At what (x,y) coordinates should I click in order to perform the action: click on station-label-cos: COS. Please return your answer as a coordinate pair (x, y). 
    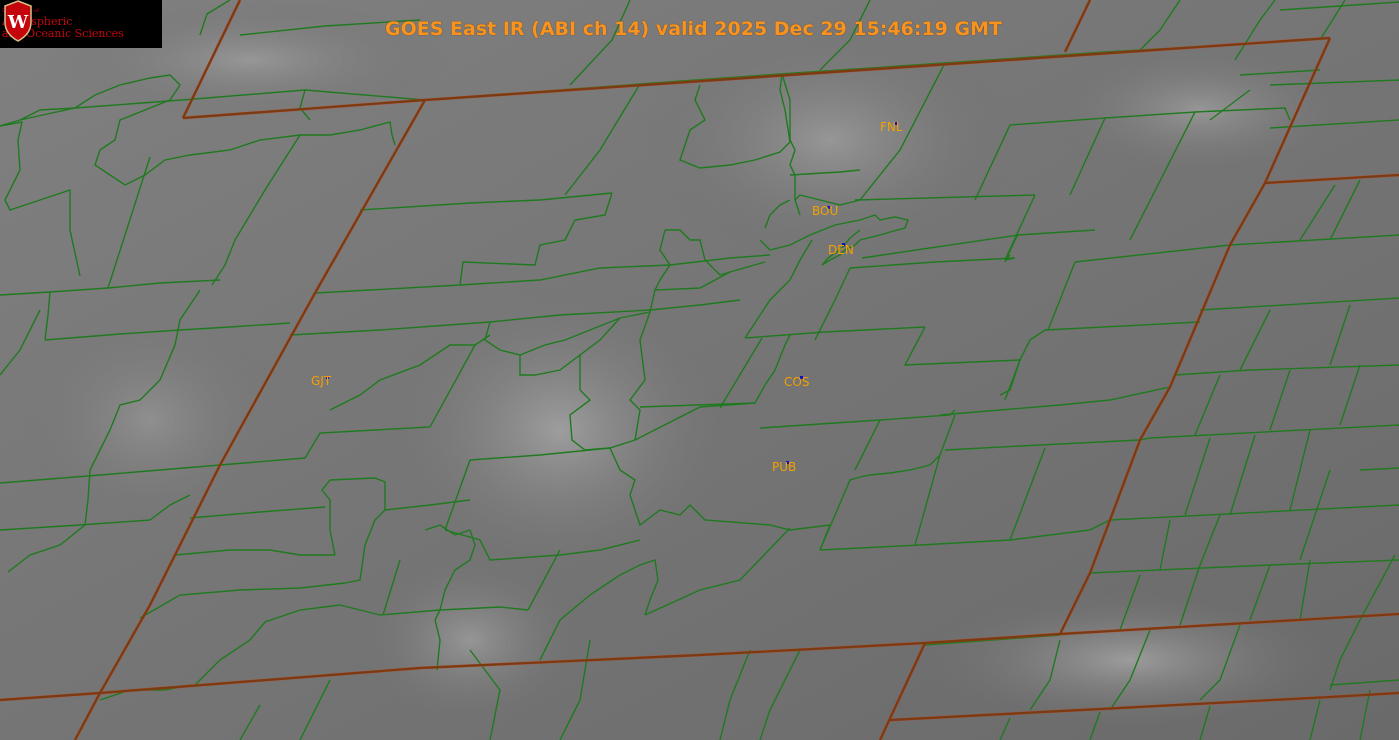
    Looking at the image, I should click on (797, 382).